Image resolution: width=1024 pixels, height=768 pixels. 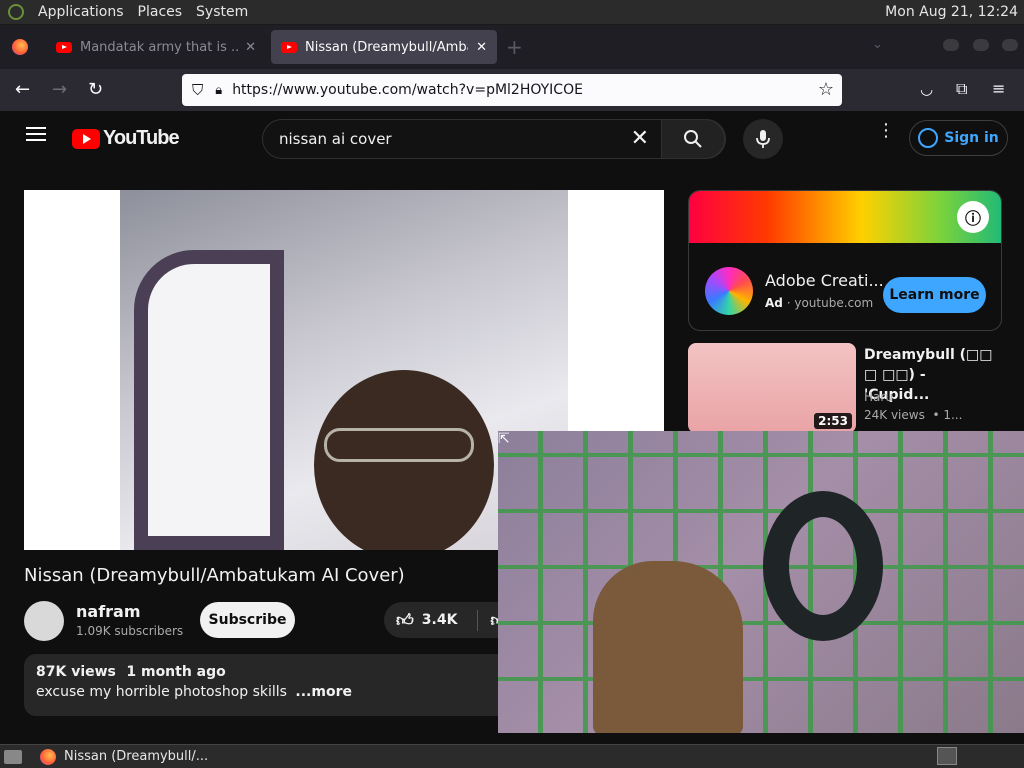 I want to click on ad-banner-image, so click(x=845, y=217).